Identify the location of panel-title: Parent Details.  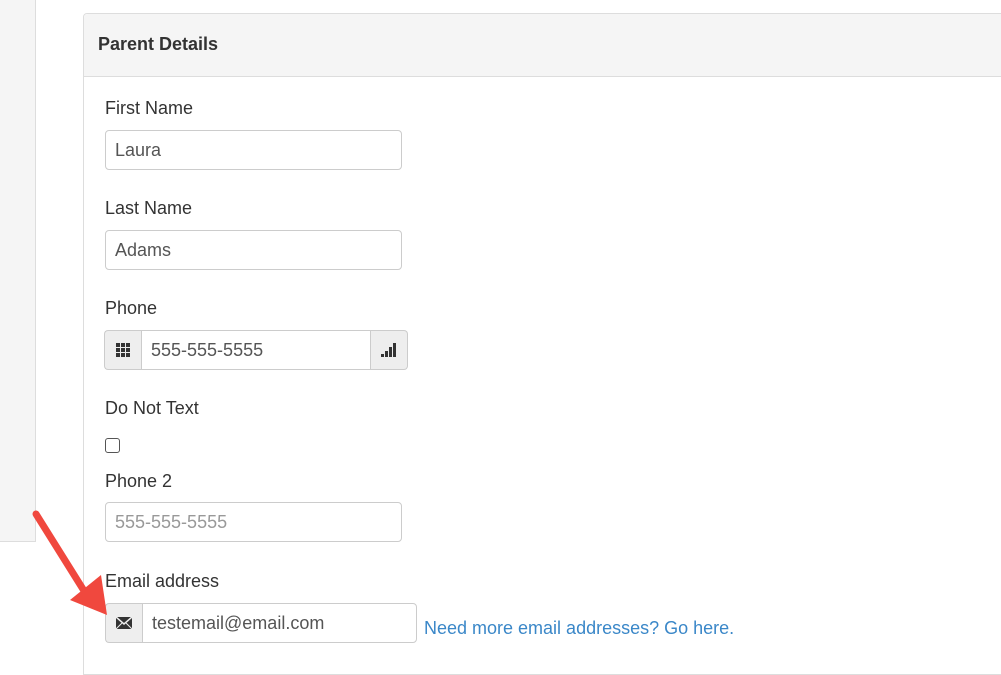
(158, 44).